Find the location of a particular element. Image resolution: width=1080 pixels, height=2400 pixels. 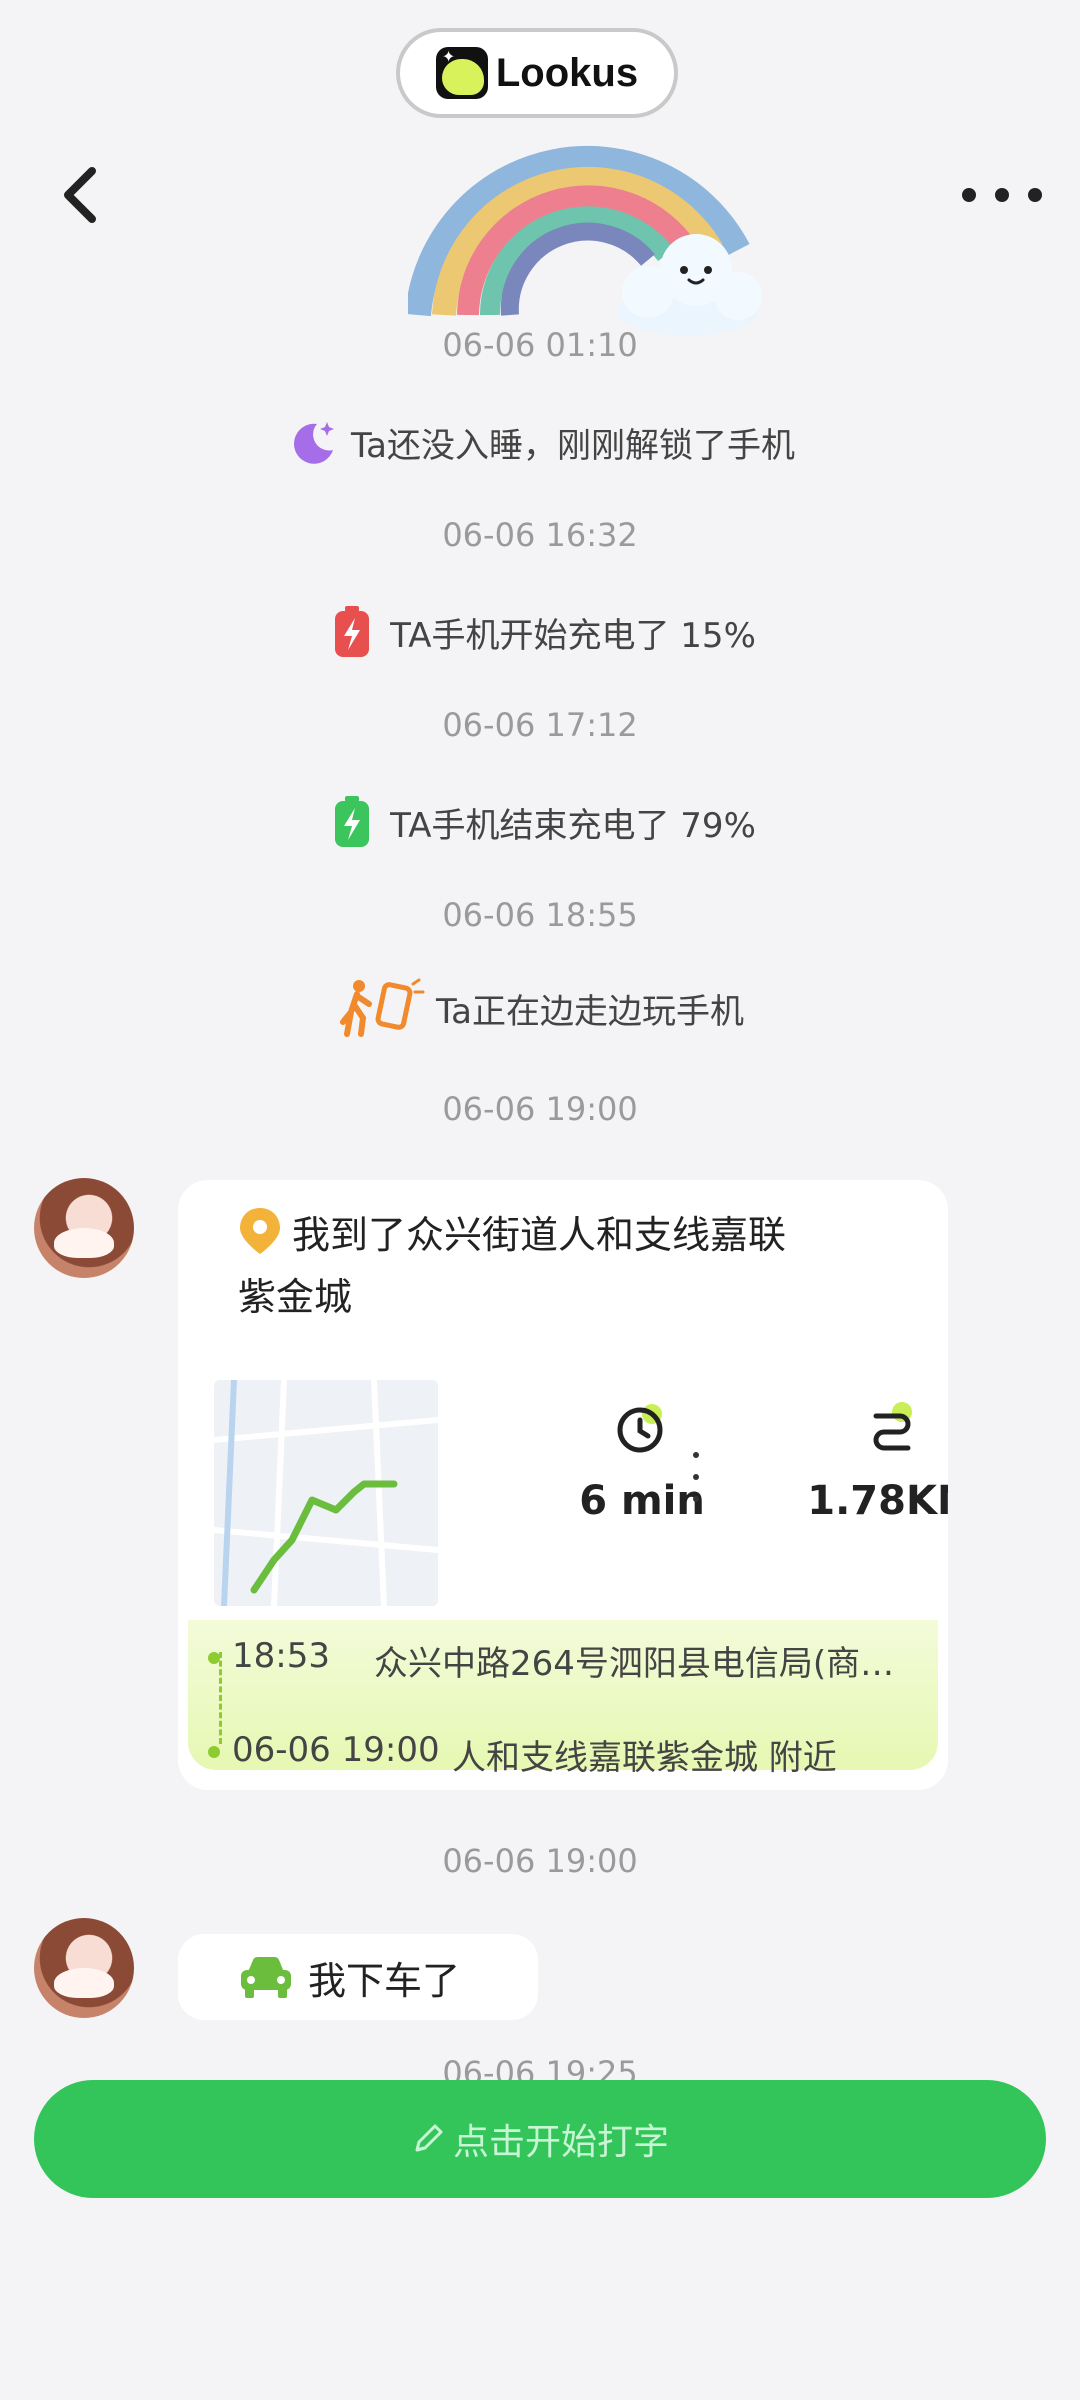

distance-stat: 1.78KM is located at coordinates (870, 1462).